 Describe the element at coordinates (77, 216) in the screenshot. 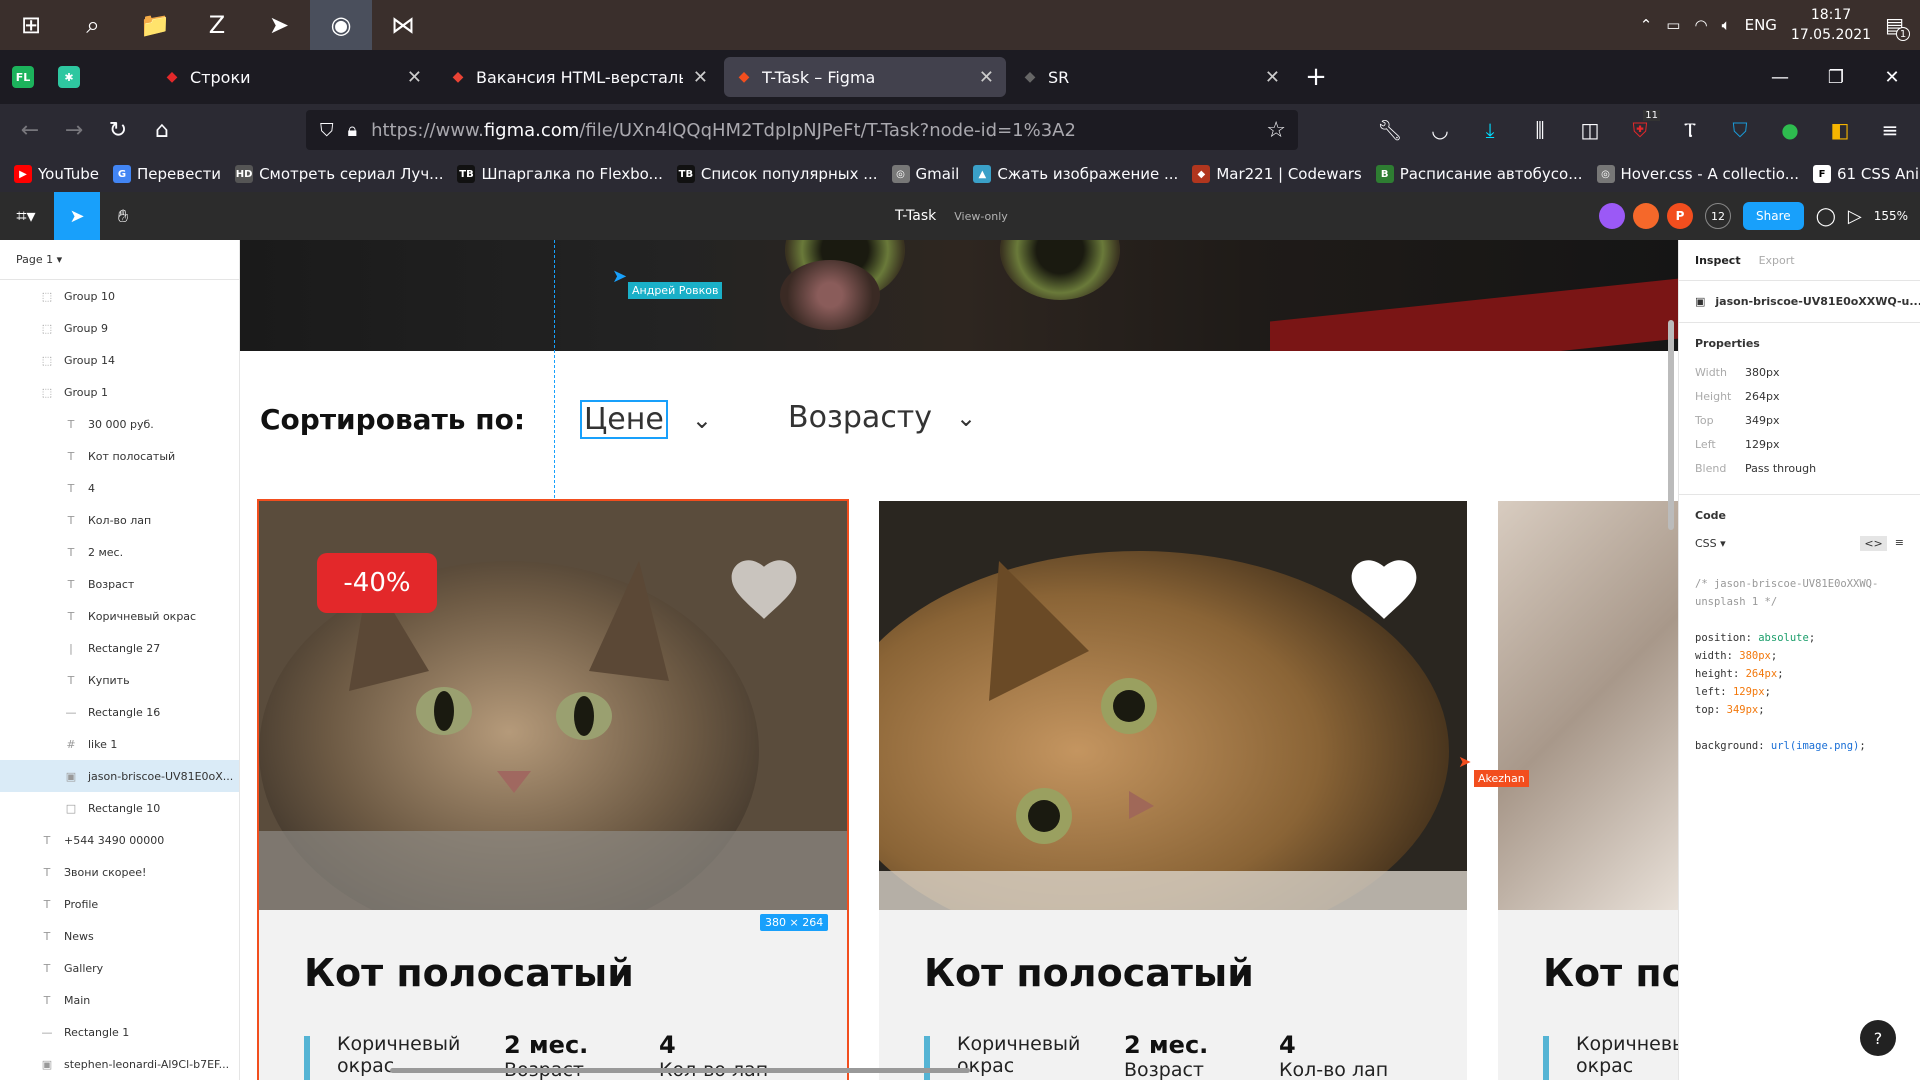

I see `move-tool-icon: ➤` at that location.